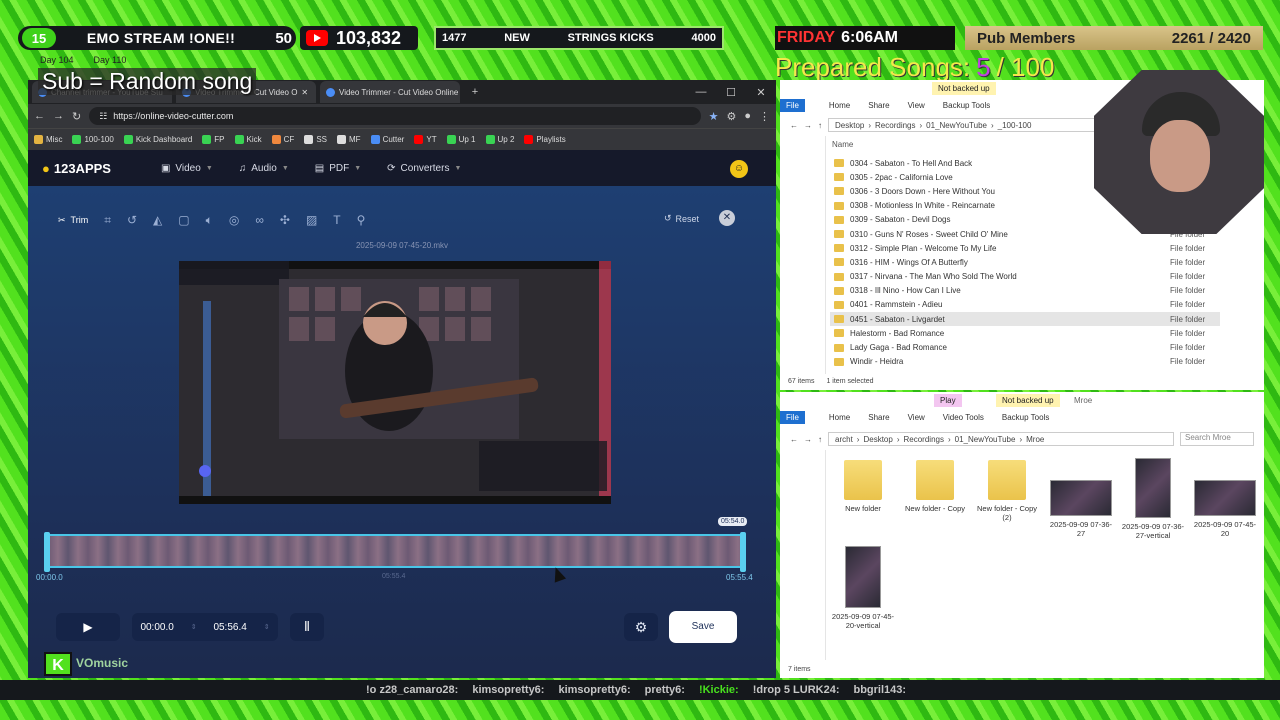 This screenshot has height=720, width=1280. What do you see at coordinates (743, 552) in the screenshot?
I see `trim-end-handle` at bounding box center [743, 552].